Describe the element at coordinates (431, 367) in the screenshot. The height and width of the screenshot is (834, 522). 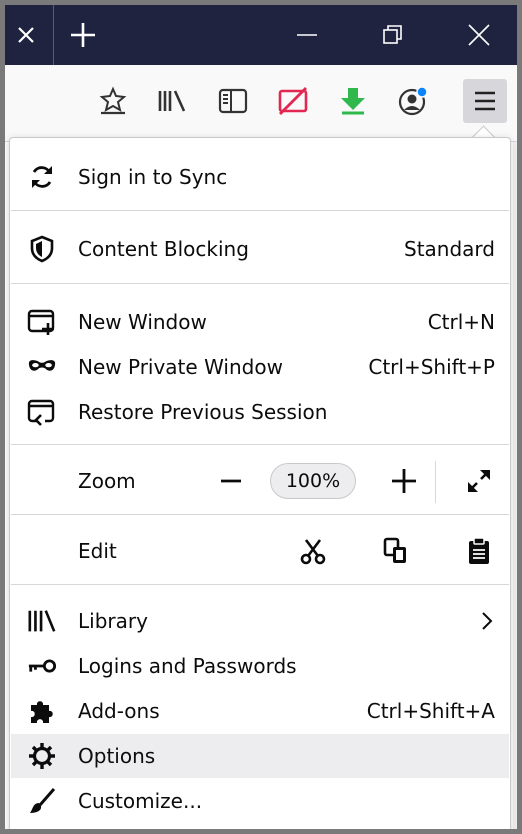
I see `shortcut-label: Ctrl+Shift+P` at that location.